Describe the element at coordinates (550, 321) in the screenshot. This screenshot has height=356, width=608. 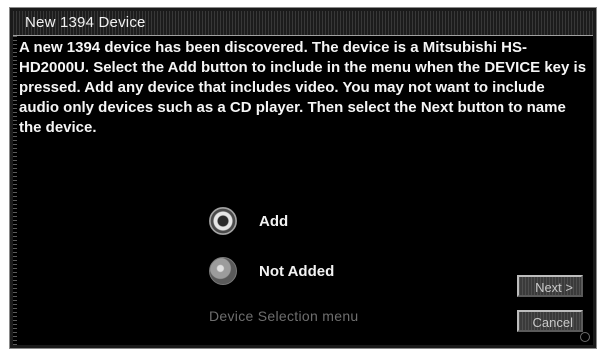
I see `cancel-button: Cancel` at that location.